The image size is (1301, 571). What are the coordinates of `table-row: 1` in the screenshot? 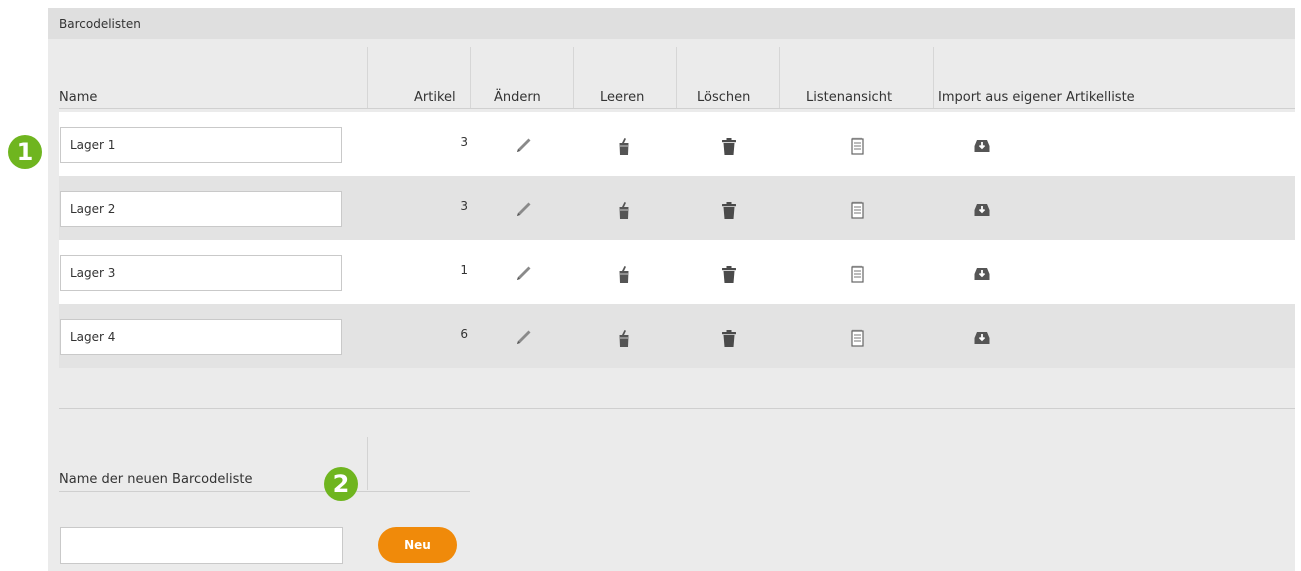 It's located at (677, 272).